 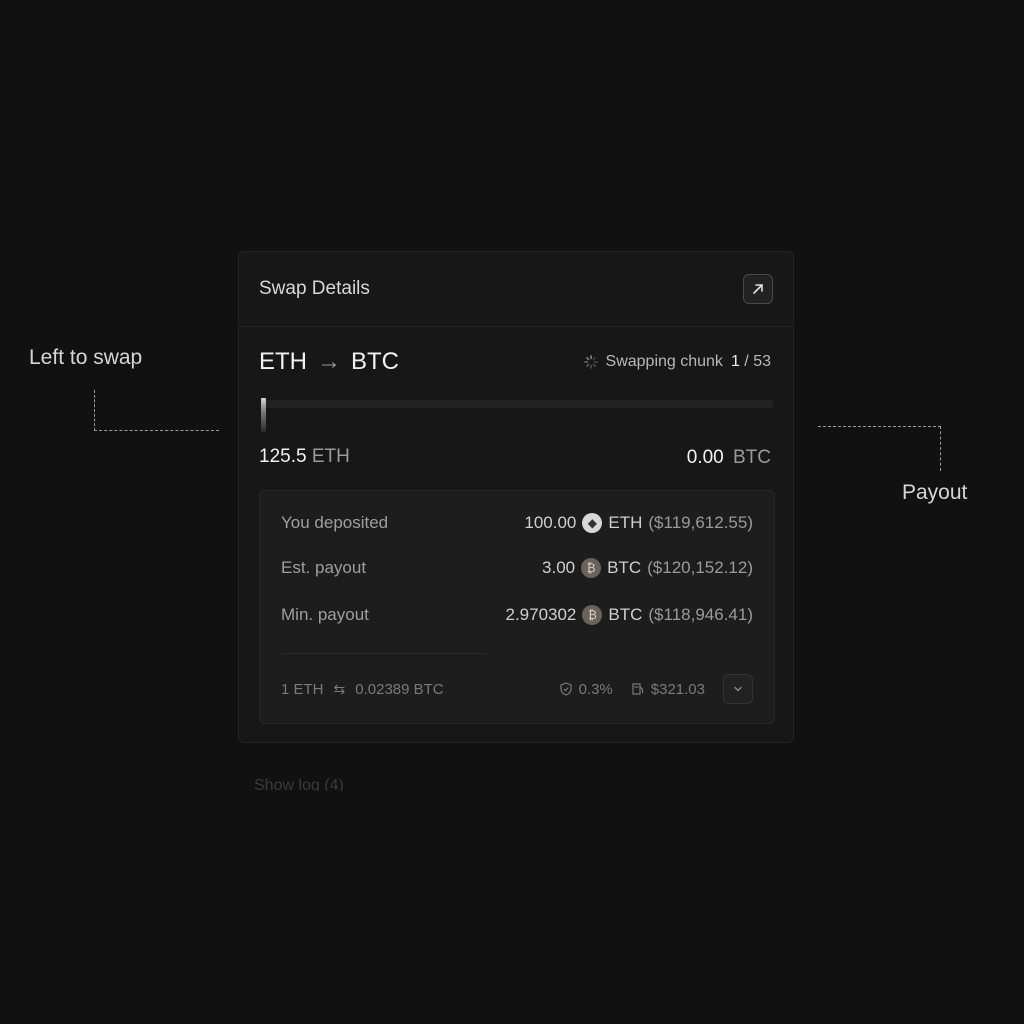 I want to click on swap-status: Swapping chunk 1 / 53, so click(x=677, y=362).